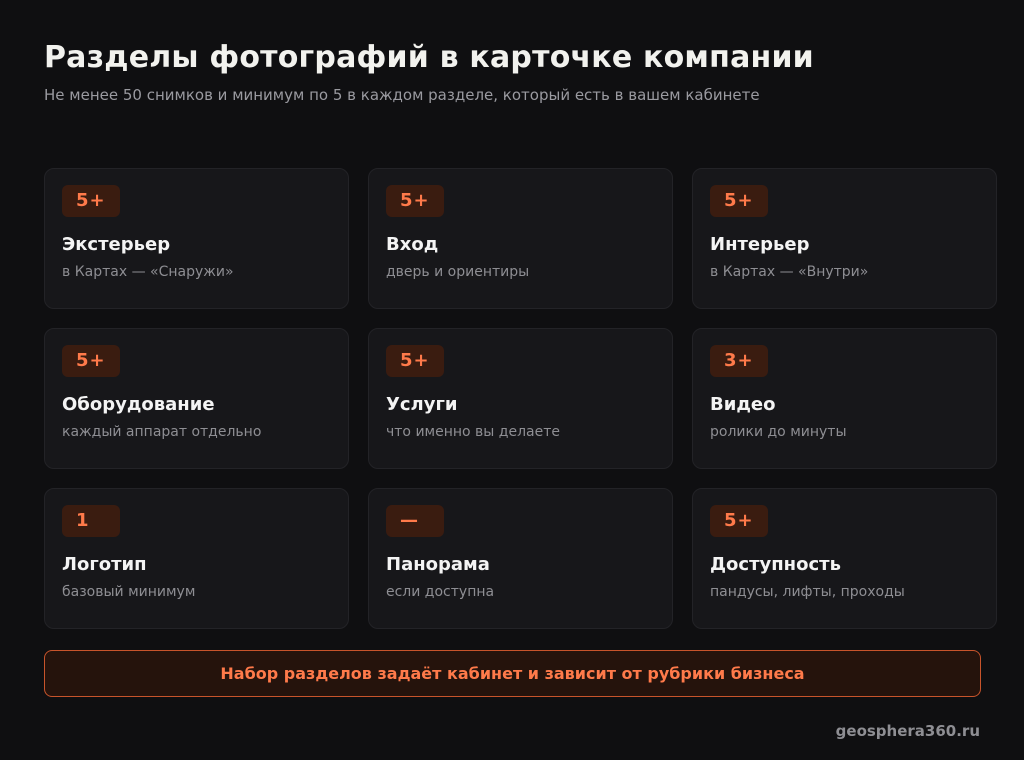  I want to click on section-description: базовый минимум, so click(129, 592).